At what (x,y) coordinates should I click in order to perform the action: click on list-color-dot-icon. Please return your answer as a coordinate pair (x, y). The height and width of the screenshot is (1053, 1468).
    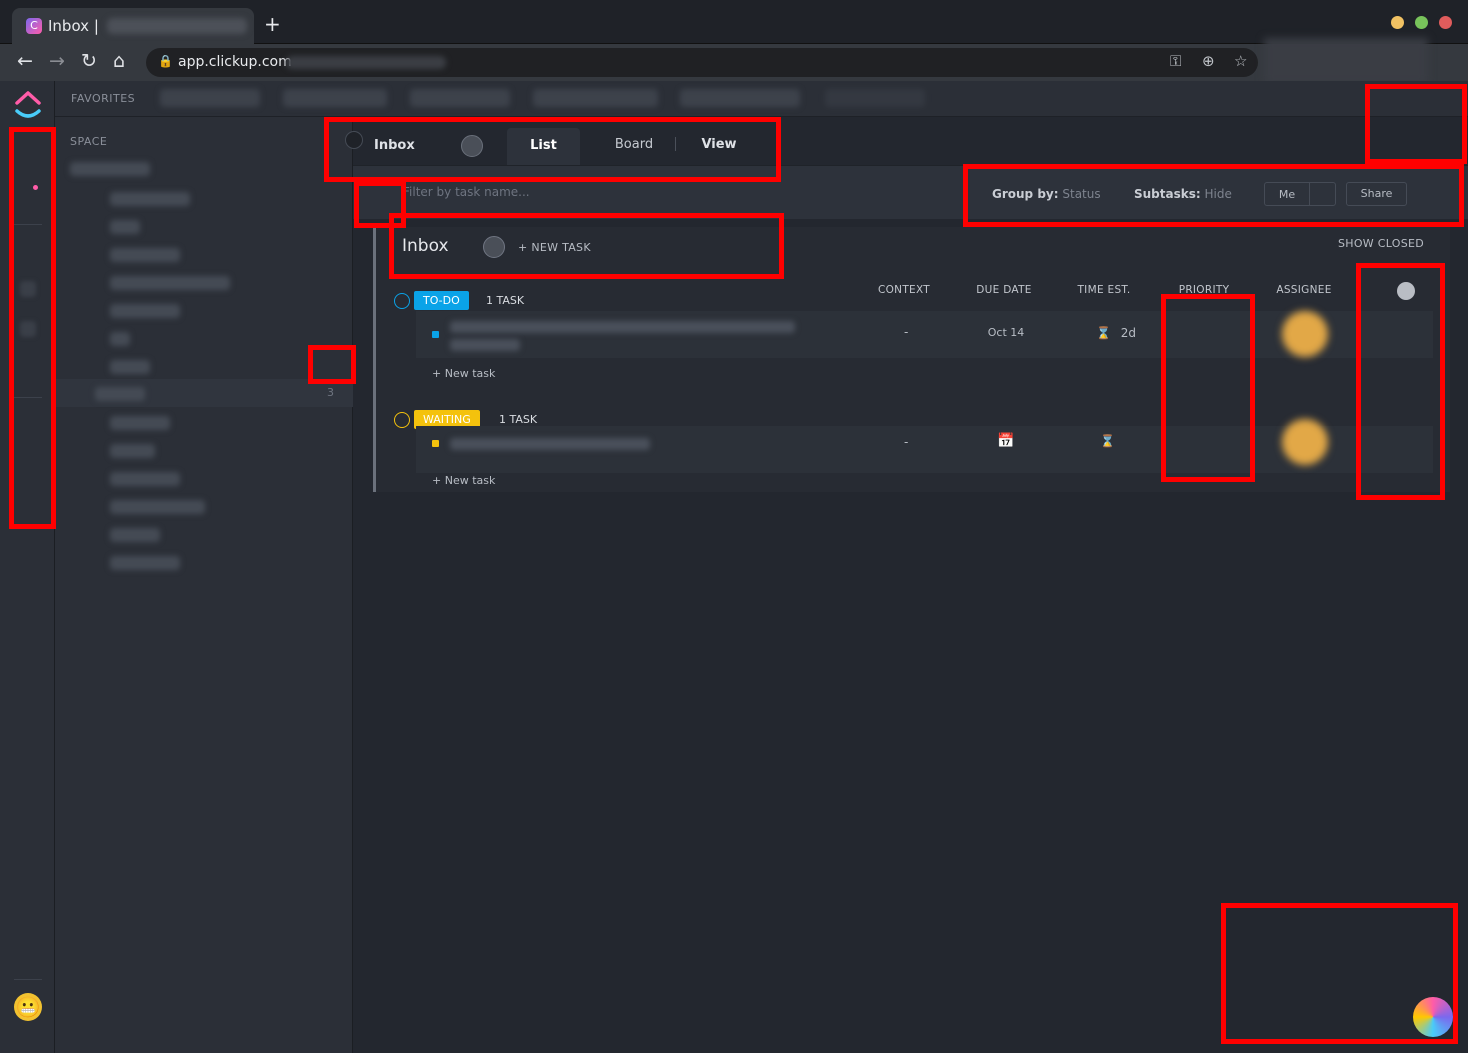
    Looking at the image, I should click on (494, 247).